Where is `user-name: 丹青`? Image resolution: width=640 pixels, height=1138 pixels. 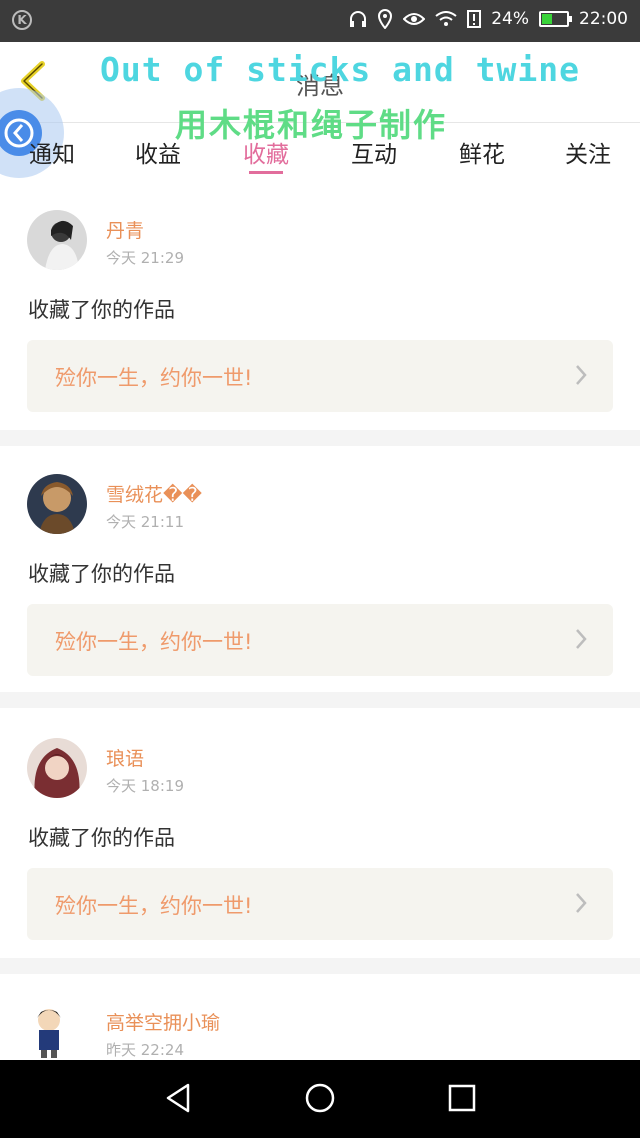 user-name: 丹青 is located at coordinates (125, 229).